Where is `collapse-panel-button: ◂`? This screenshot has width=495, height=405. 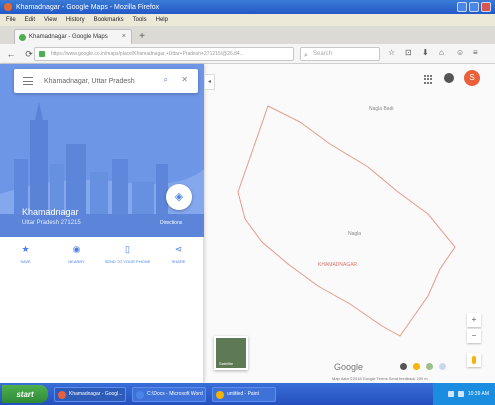 collapse-panel-button: ◂ is located at coordinates (209, 82).